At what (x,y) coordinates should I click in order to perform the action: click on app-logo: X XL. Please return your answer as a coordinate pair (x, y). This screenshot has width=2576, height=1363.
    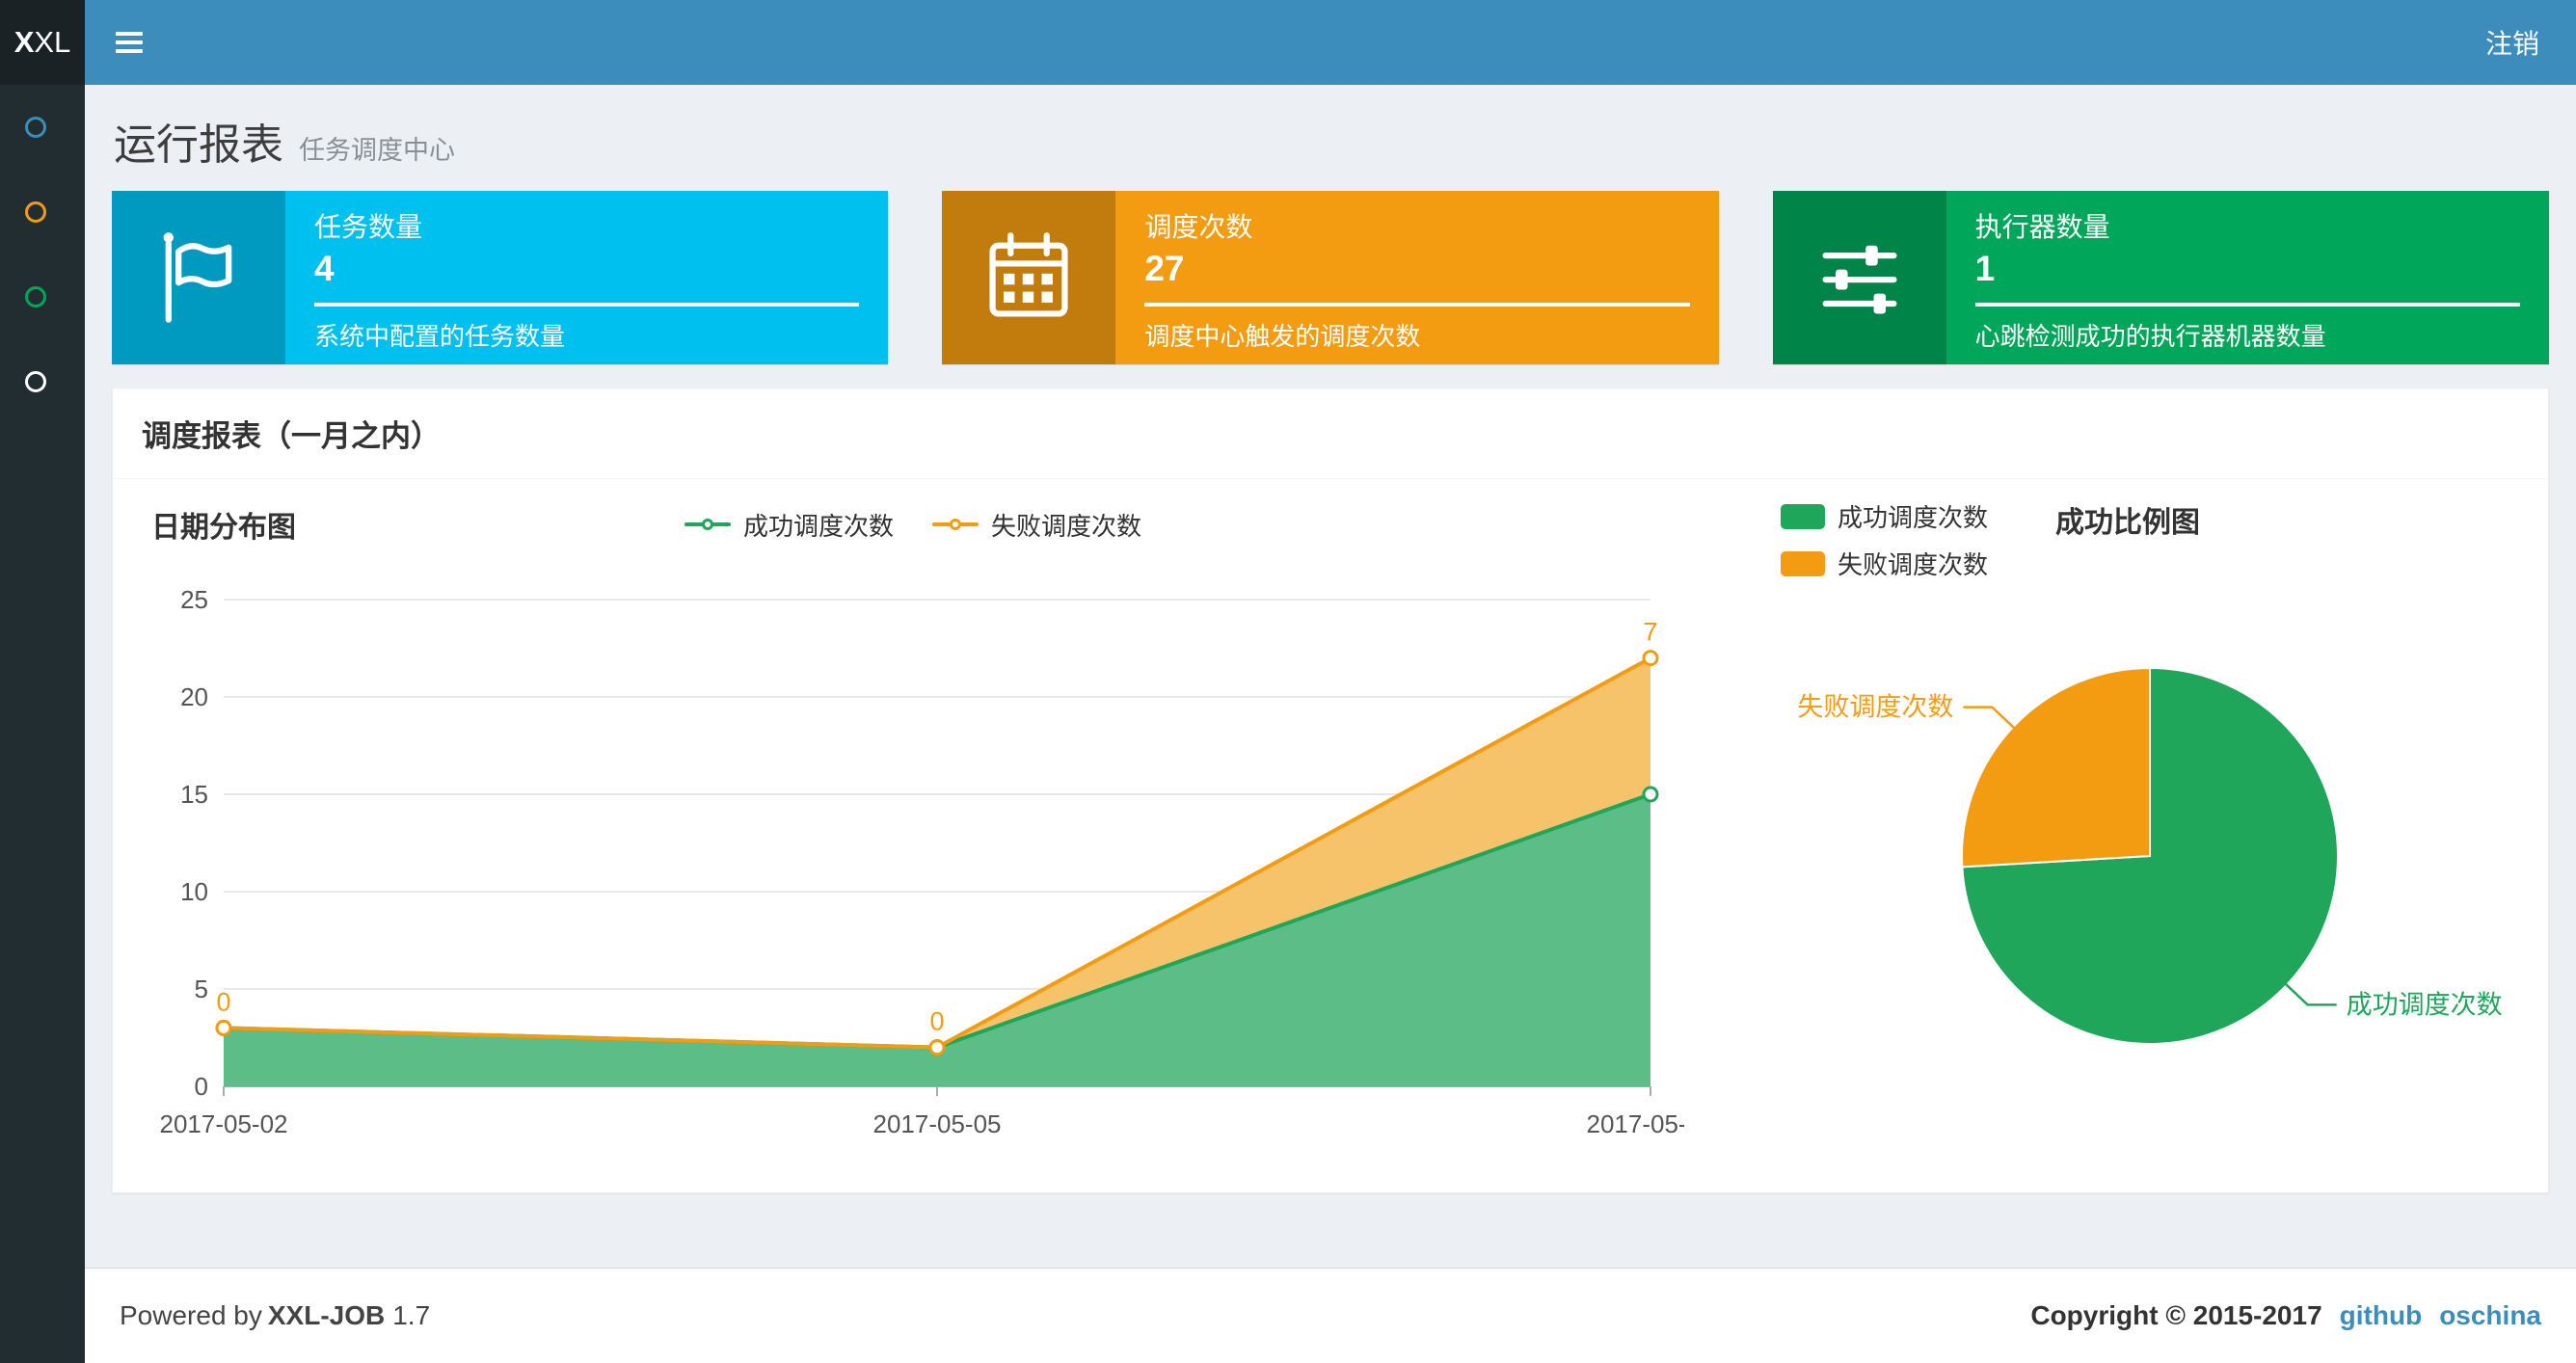
    Looking at the image, I should click on (42, 42).